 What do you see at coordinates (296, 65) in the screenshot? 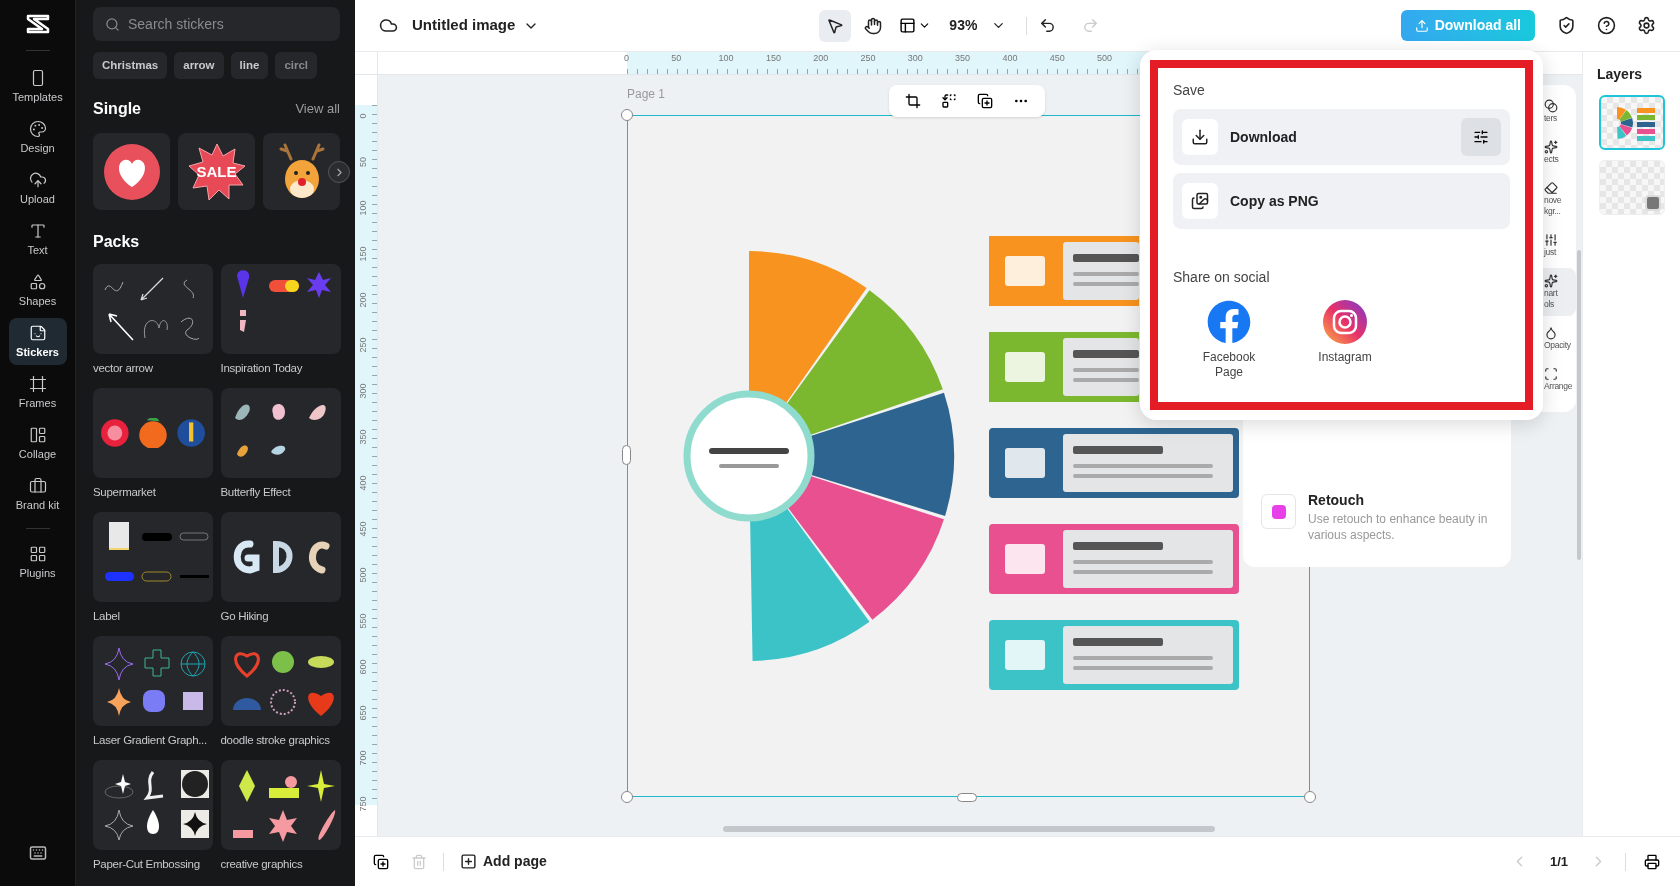
I see `tag-chip: circl` at bounding box center [296, 65].